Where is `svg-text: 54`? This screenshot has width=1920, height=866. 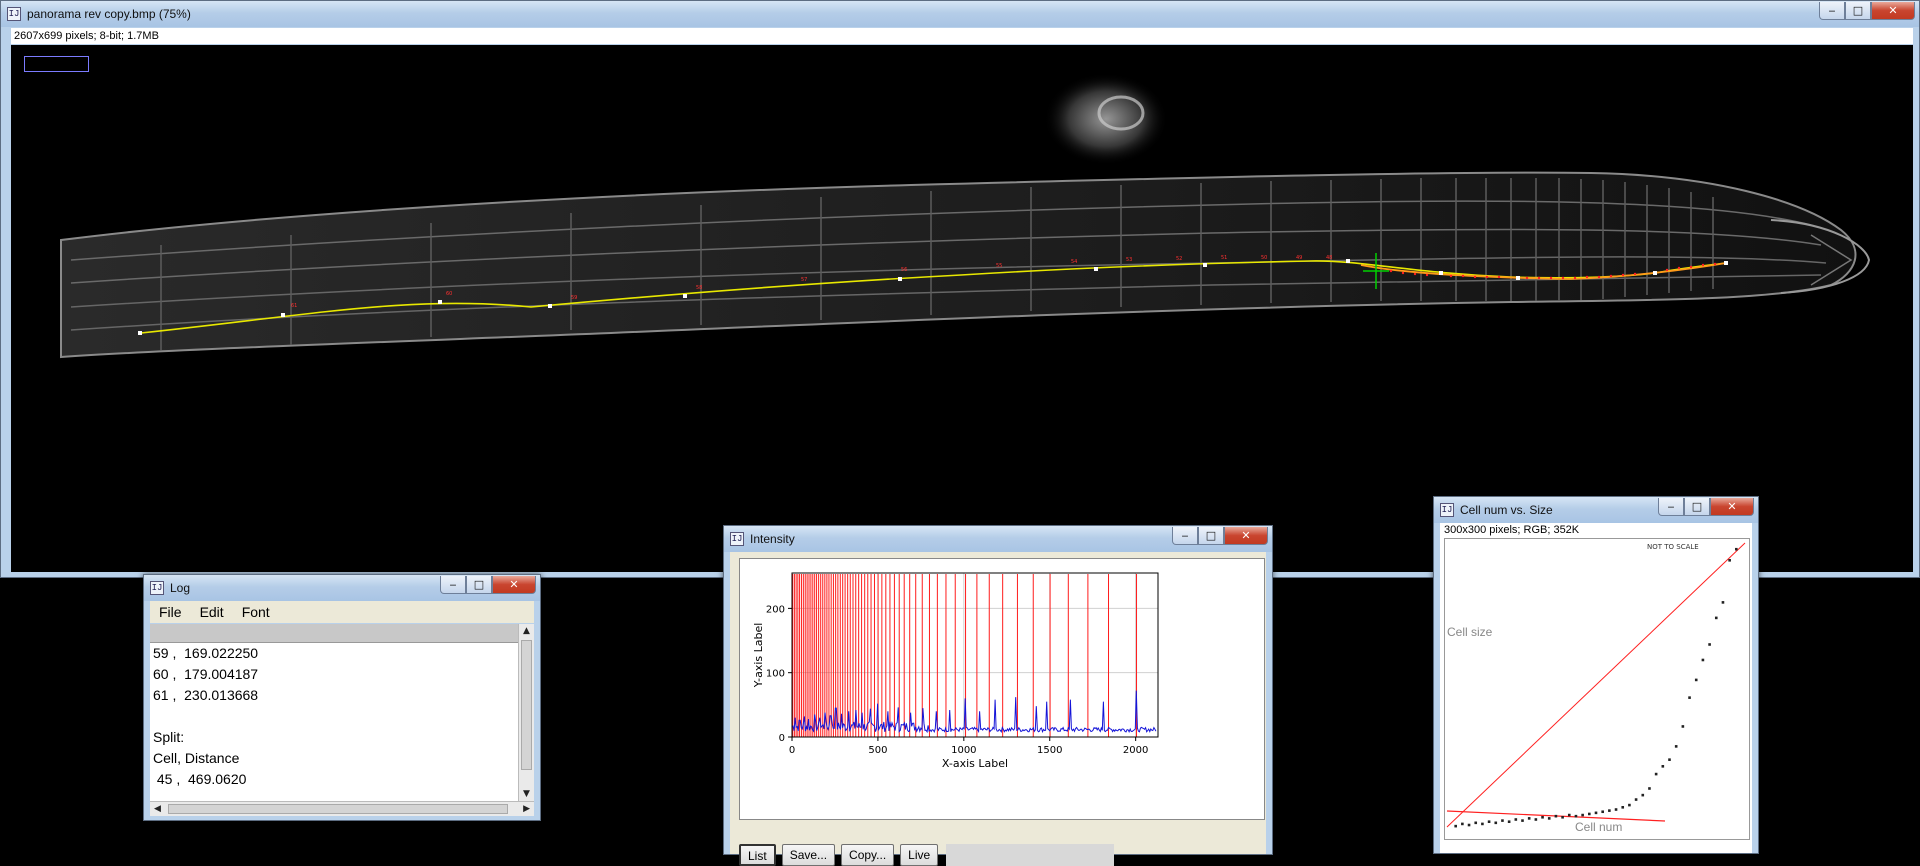
svg-text: 54 is located at coordinates (1074, 262).